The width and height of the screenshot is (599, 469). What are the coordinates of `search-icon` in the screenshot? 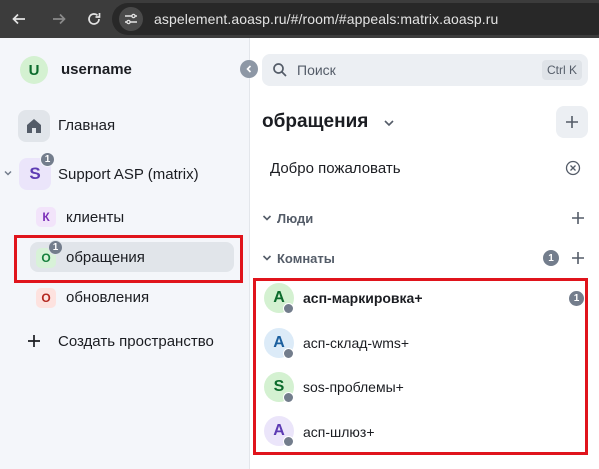 It's located at (280, 70).